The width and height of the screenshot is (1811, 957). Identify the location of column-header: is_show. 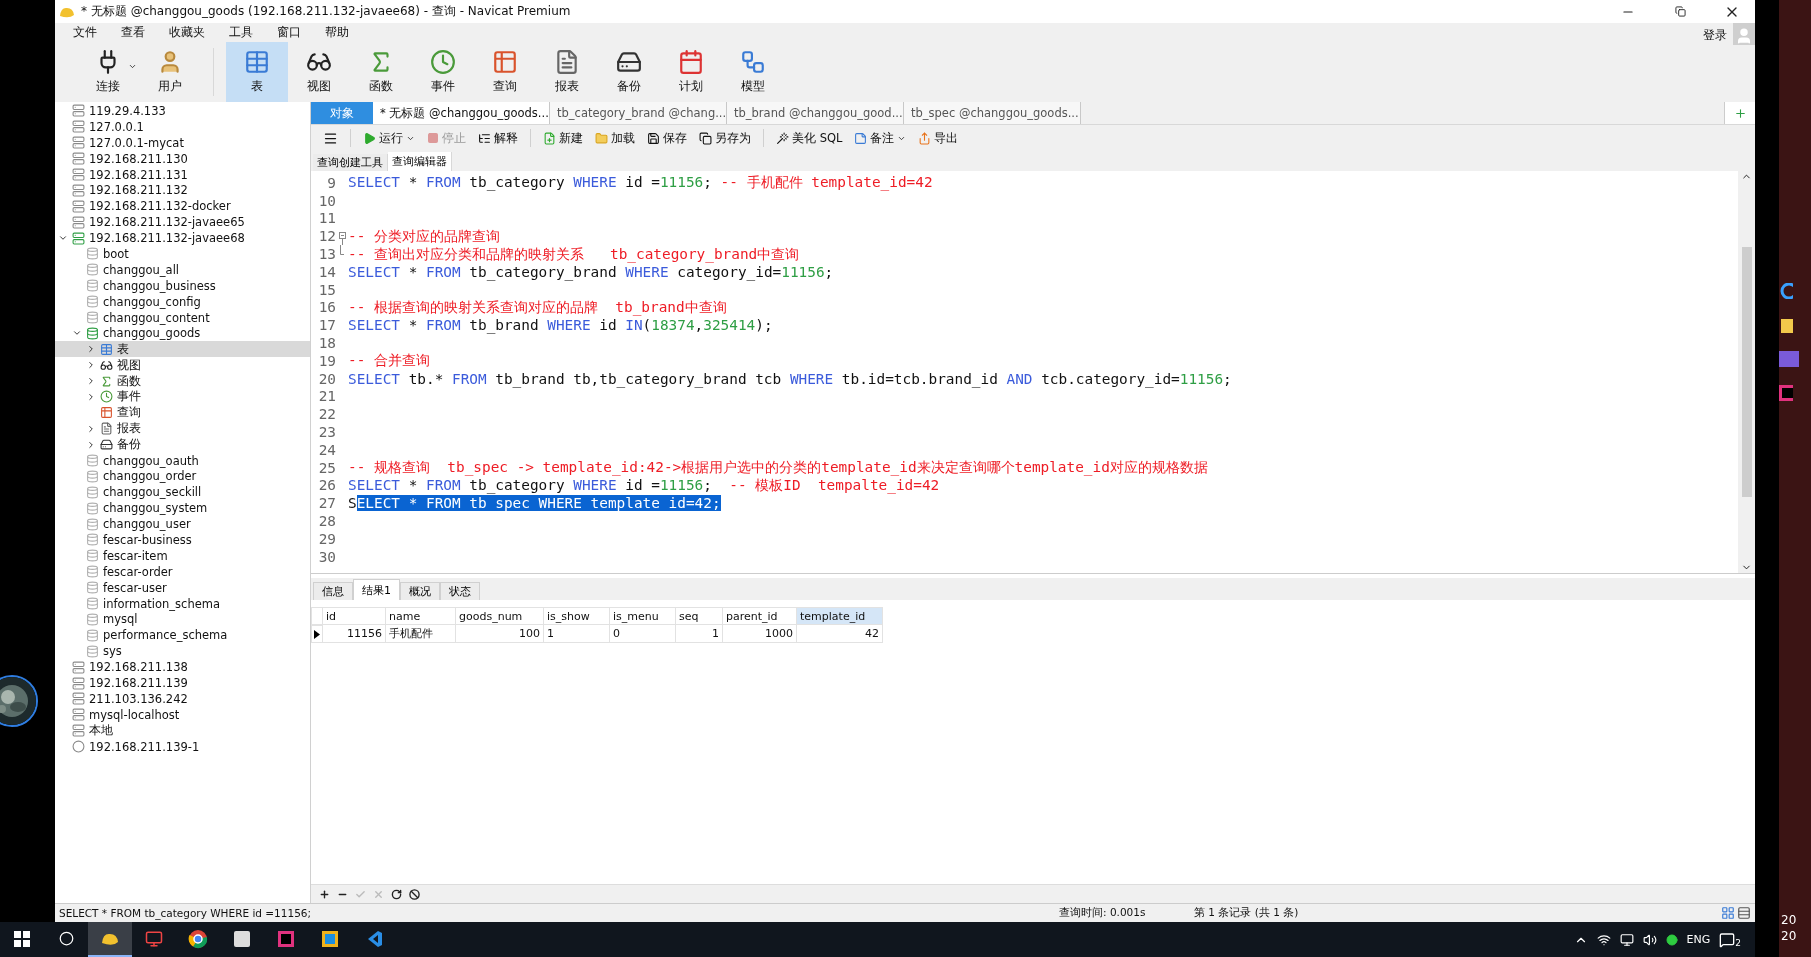
(577, 616).